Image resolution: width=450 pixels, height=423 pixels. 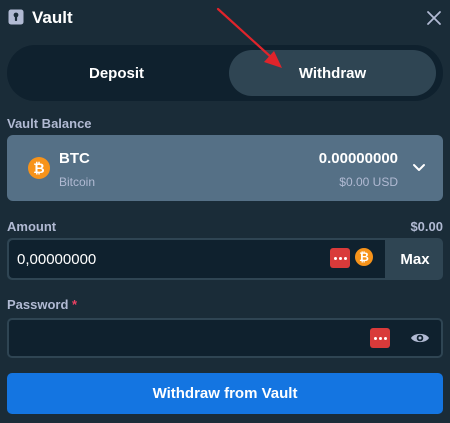 I want to click on amount-field-group: 0,00000000 ₿ Max, so click(x=225, y=259).